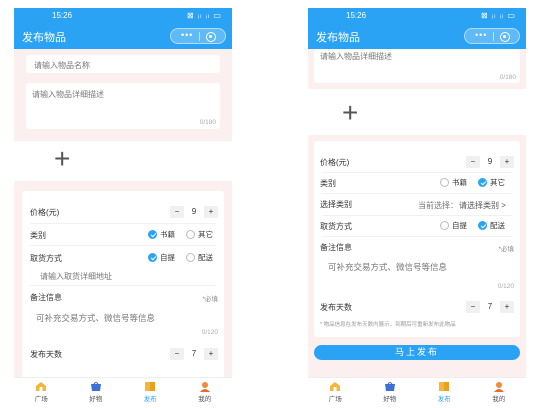 This screenshot has height=408, width=541. What do you see at coordinates (123, 64) in the screenshot?
I see `item-name-input: 请输入物品名称` at bounding box center [123, 64].